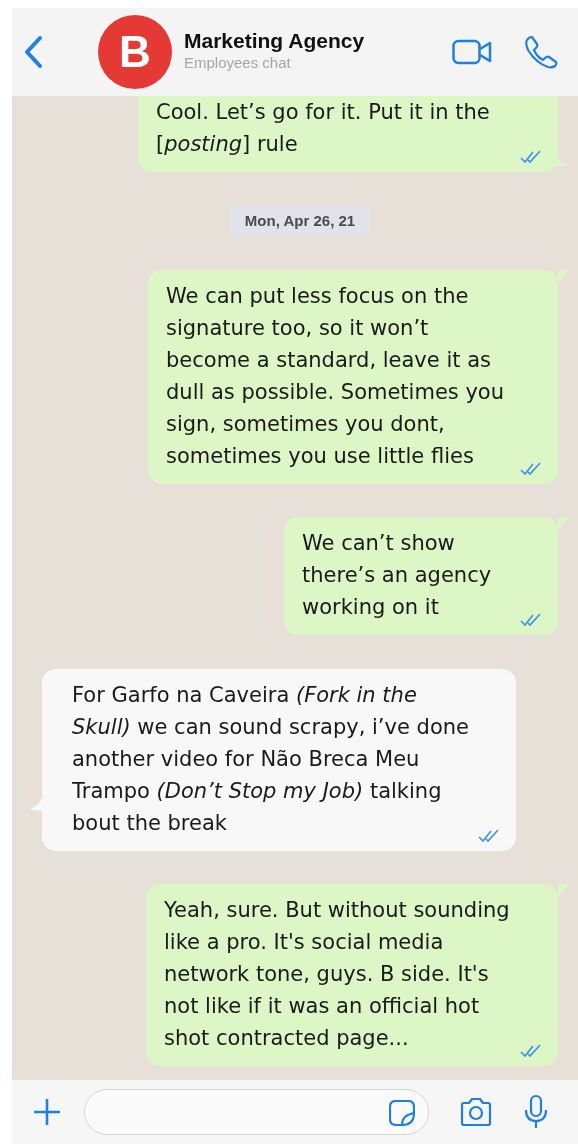 The image size is (578, 1144). Describe the element at coordinates (397, 576) in the screenshot. I see `message-text: We can’t show there’s an agency working on it` at that location.